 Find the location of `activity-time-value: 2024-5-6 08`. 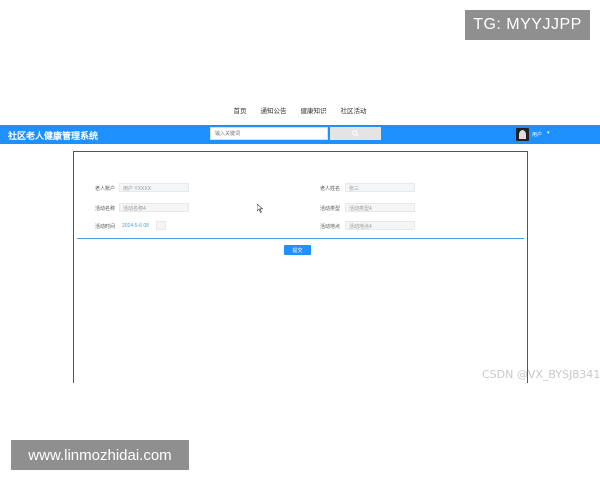

activity-time-value: 2024-5-6 08 is located at coordinates (135, 226).